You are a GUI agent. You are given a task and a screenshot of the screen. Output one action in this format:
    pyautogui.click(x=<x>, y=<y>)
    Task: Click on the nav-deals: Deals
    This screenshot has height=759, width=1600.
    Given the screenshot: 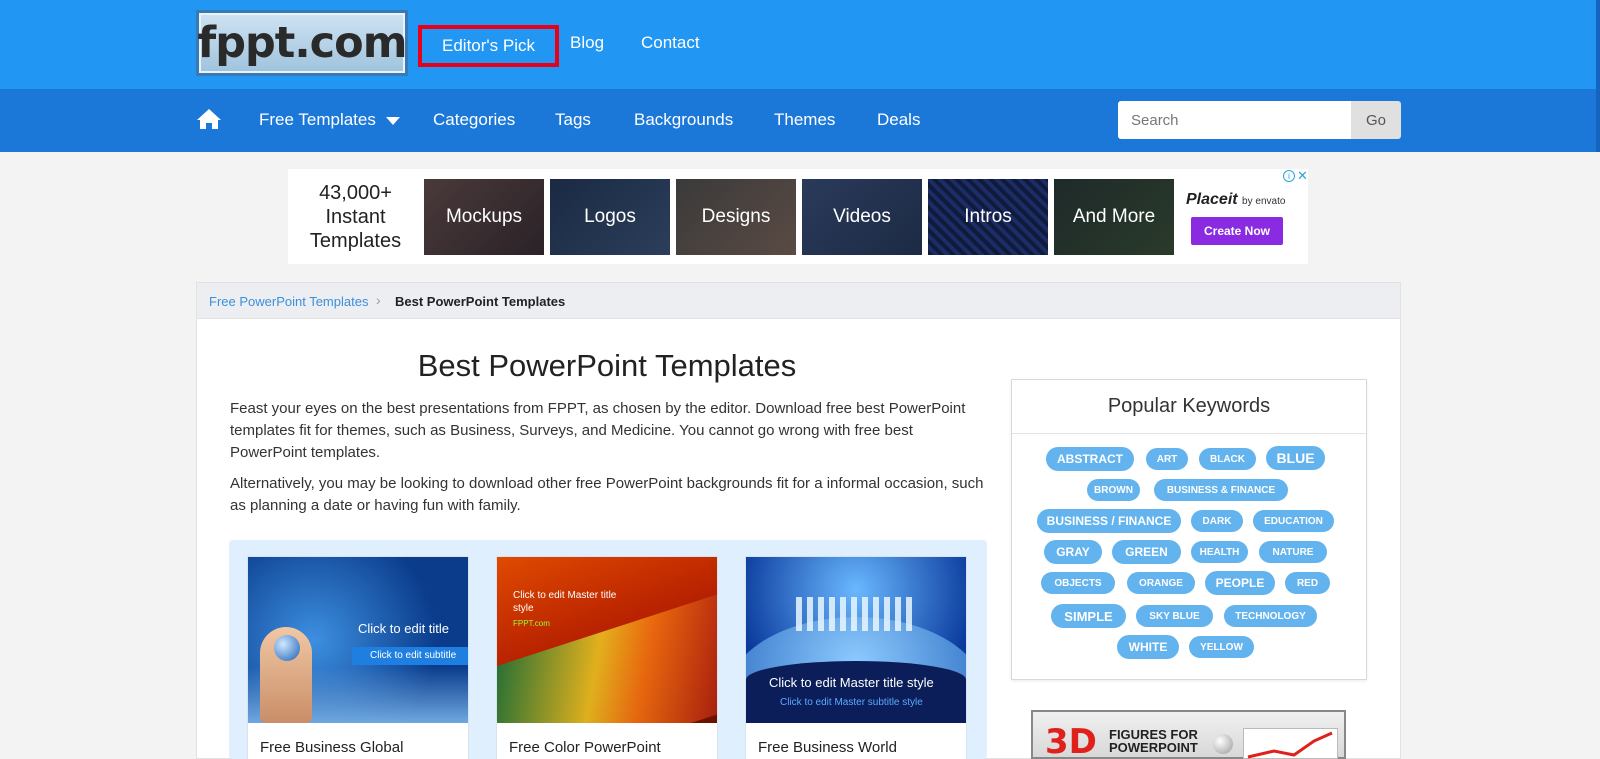 What is the action you would take?
    pyautogui.click(x=898, y=120)
    